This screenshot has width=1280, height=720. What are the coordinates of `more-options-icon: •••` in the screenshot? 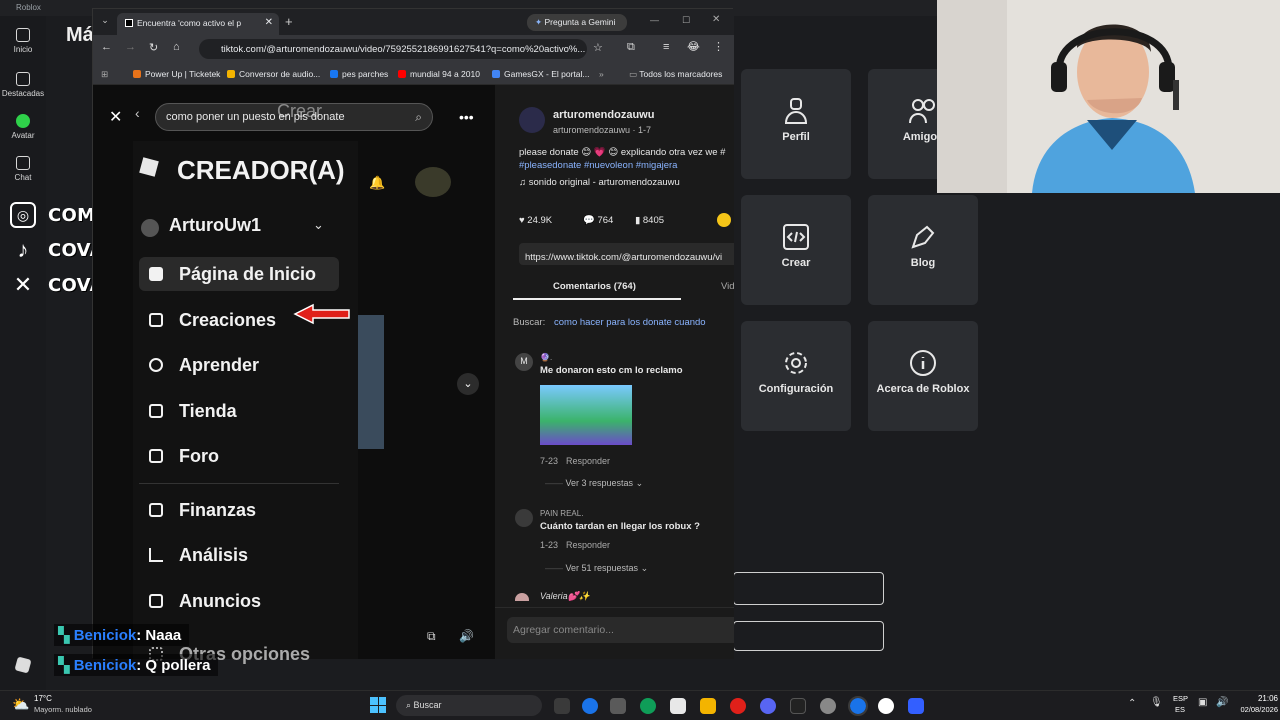 It's located at (466, 117).